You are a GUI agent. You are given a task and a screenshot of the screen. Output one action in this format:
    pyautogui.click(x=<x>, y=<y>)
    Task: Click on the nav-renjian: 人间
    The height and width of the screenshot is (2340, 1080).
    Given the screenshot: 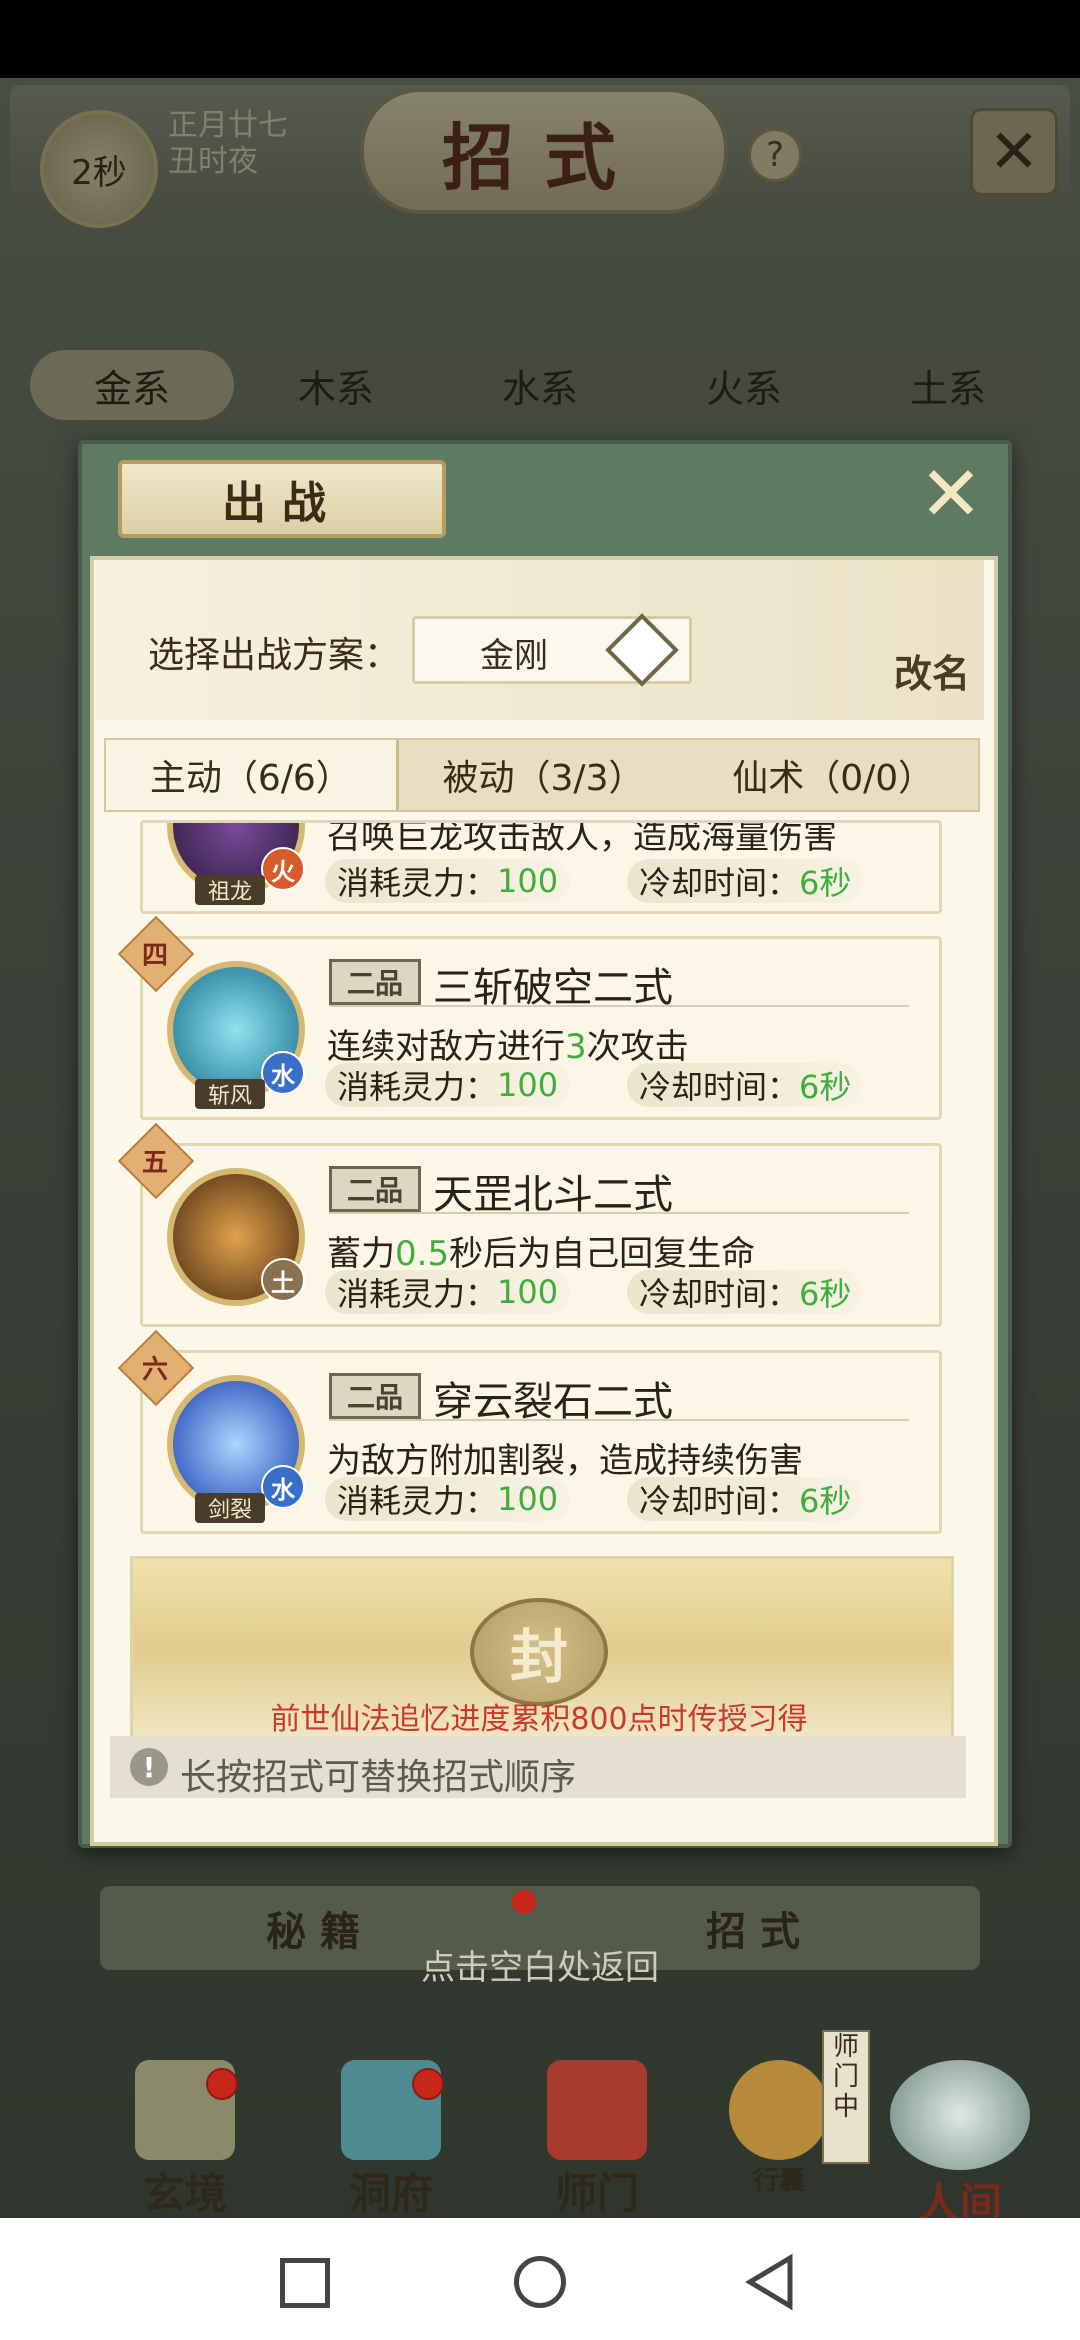 What is the action you would take?
    pyautogui.click(x=960, y=2144)
    